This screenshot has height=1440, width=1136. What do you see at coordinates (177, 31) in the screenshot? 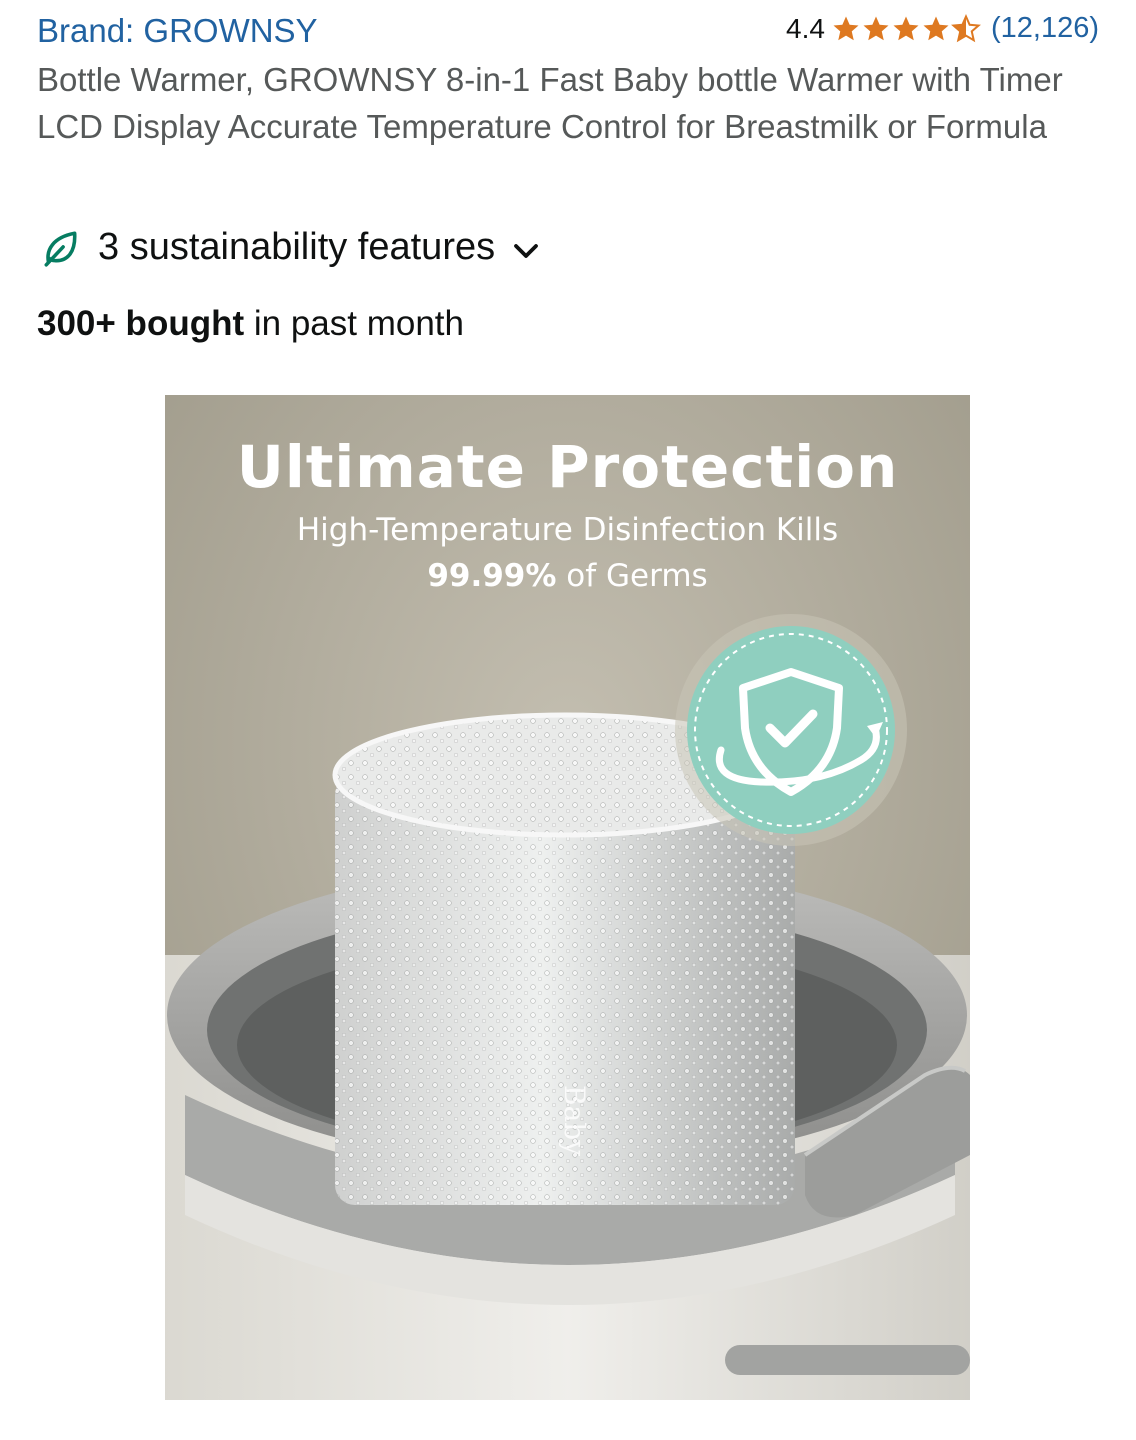
I see `brand-link: Brand: GROWNSY` at bounding box center [177, 31].